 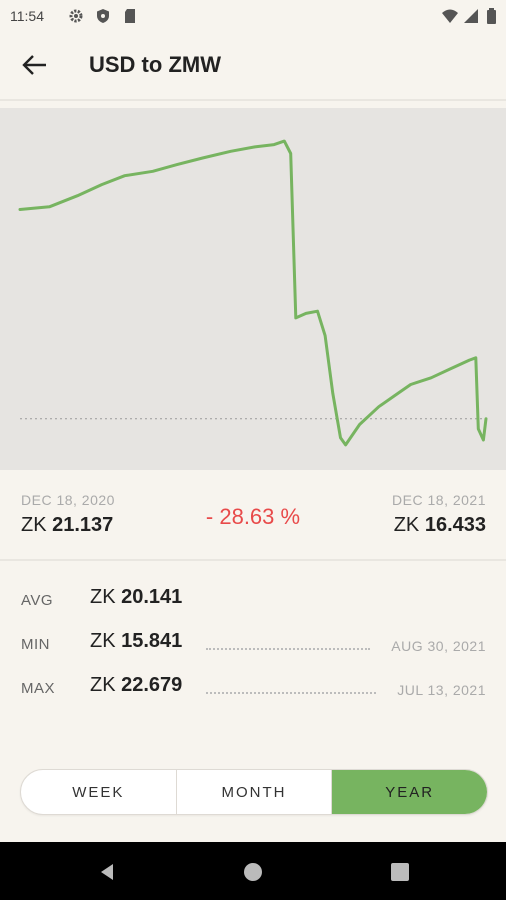 I want to click on header-divider, so click(x=253, y=100).